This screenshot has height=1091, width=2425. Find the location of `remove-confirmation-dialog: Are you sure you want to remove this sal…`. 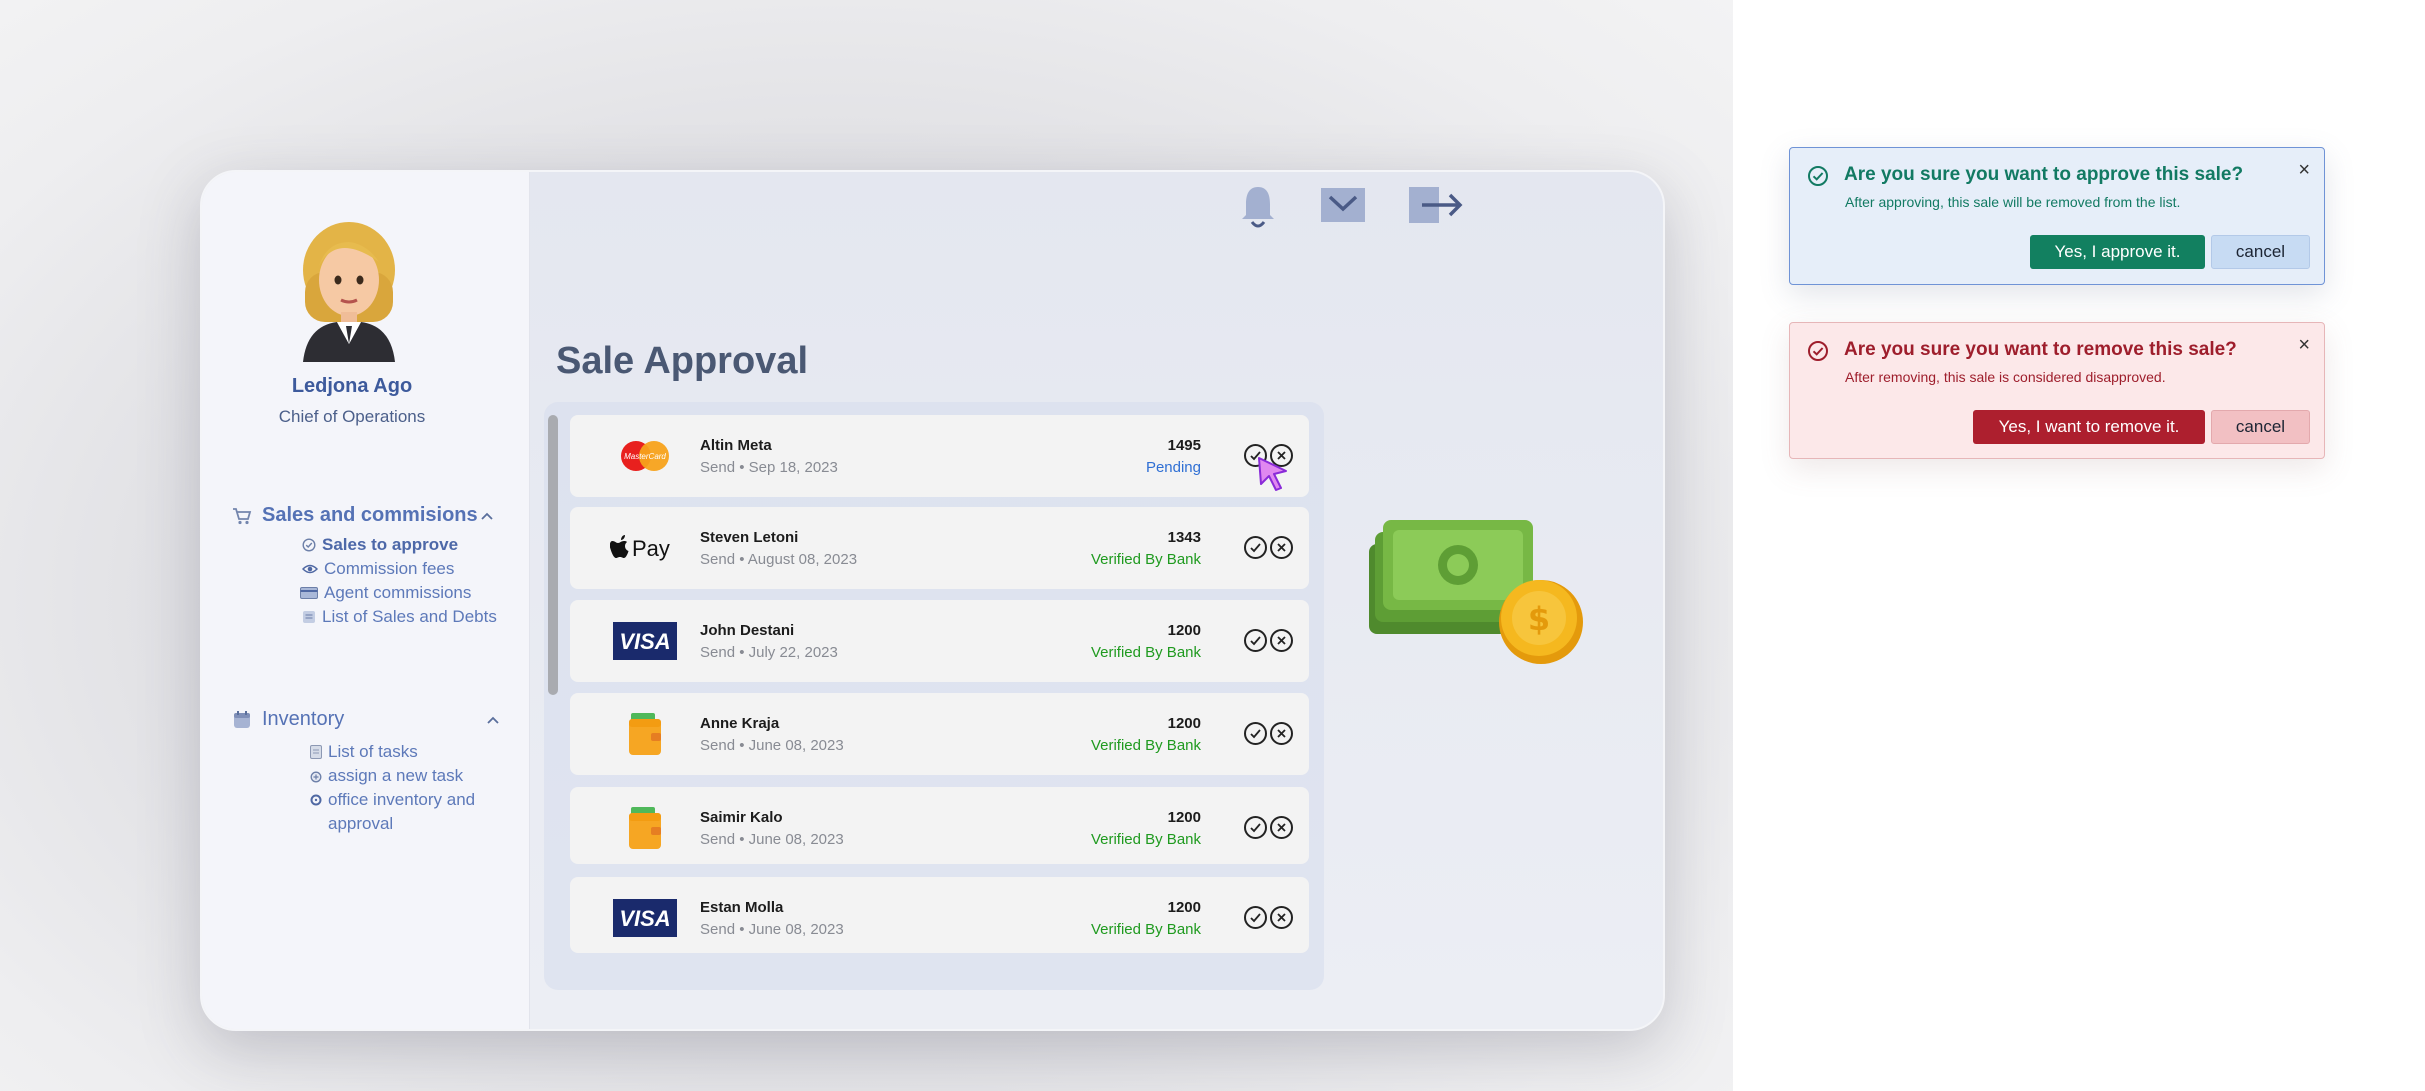

remove-confirmation-dialog: Are you sure you want to remove this sal… is located at coordinates (2057, 390).